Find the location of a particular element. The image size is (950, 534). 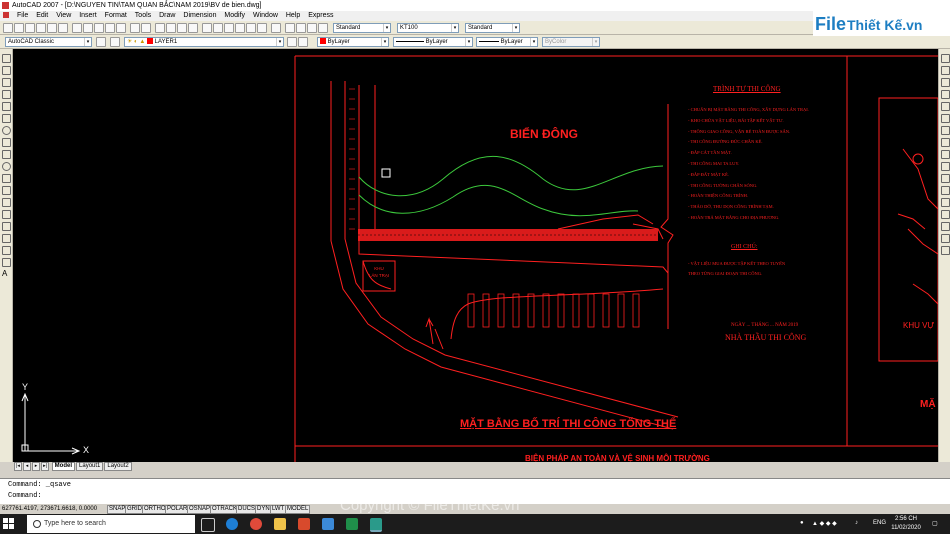

array-icon is located at coordinates (945, 106).